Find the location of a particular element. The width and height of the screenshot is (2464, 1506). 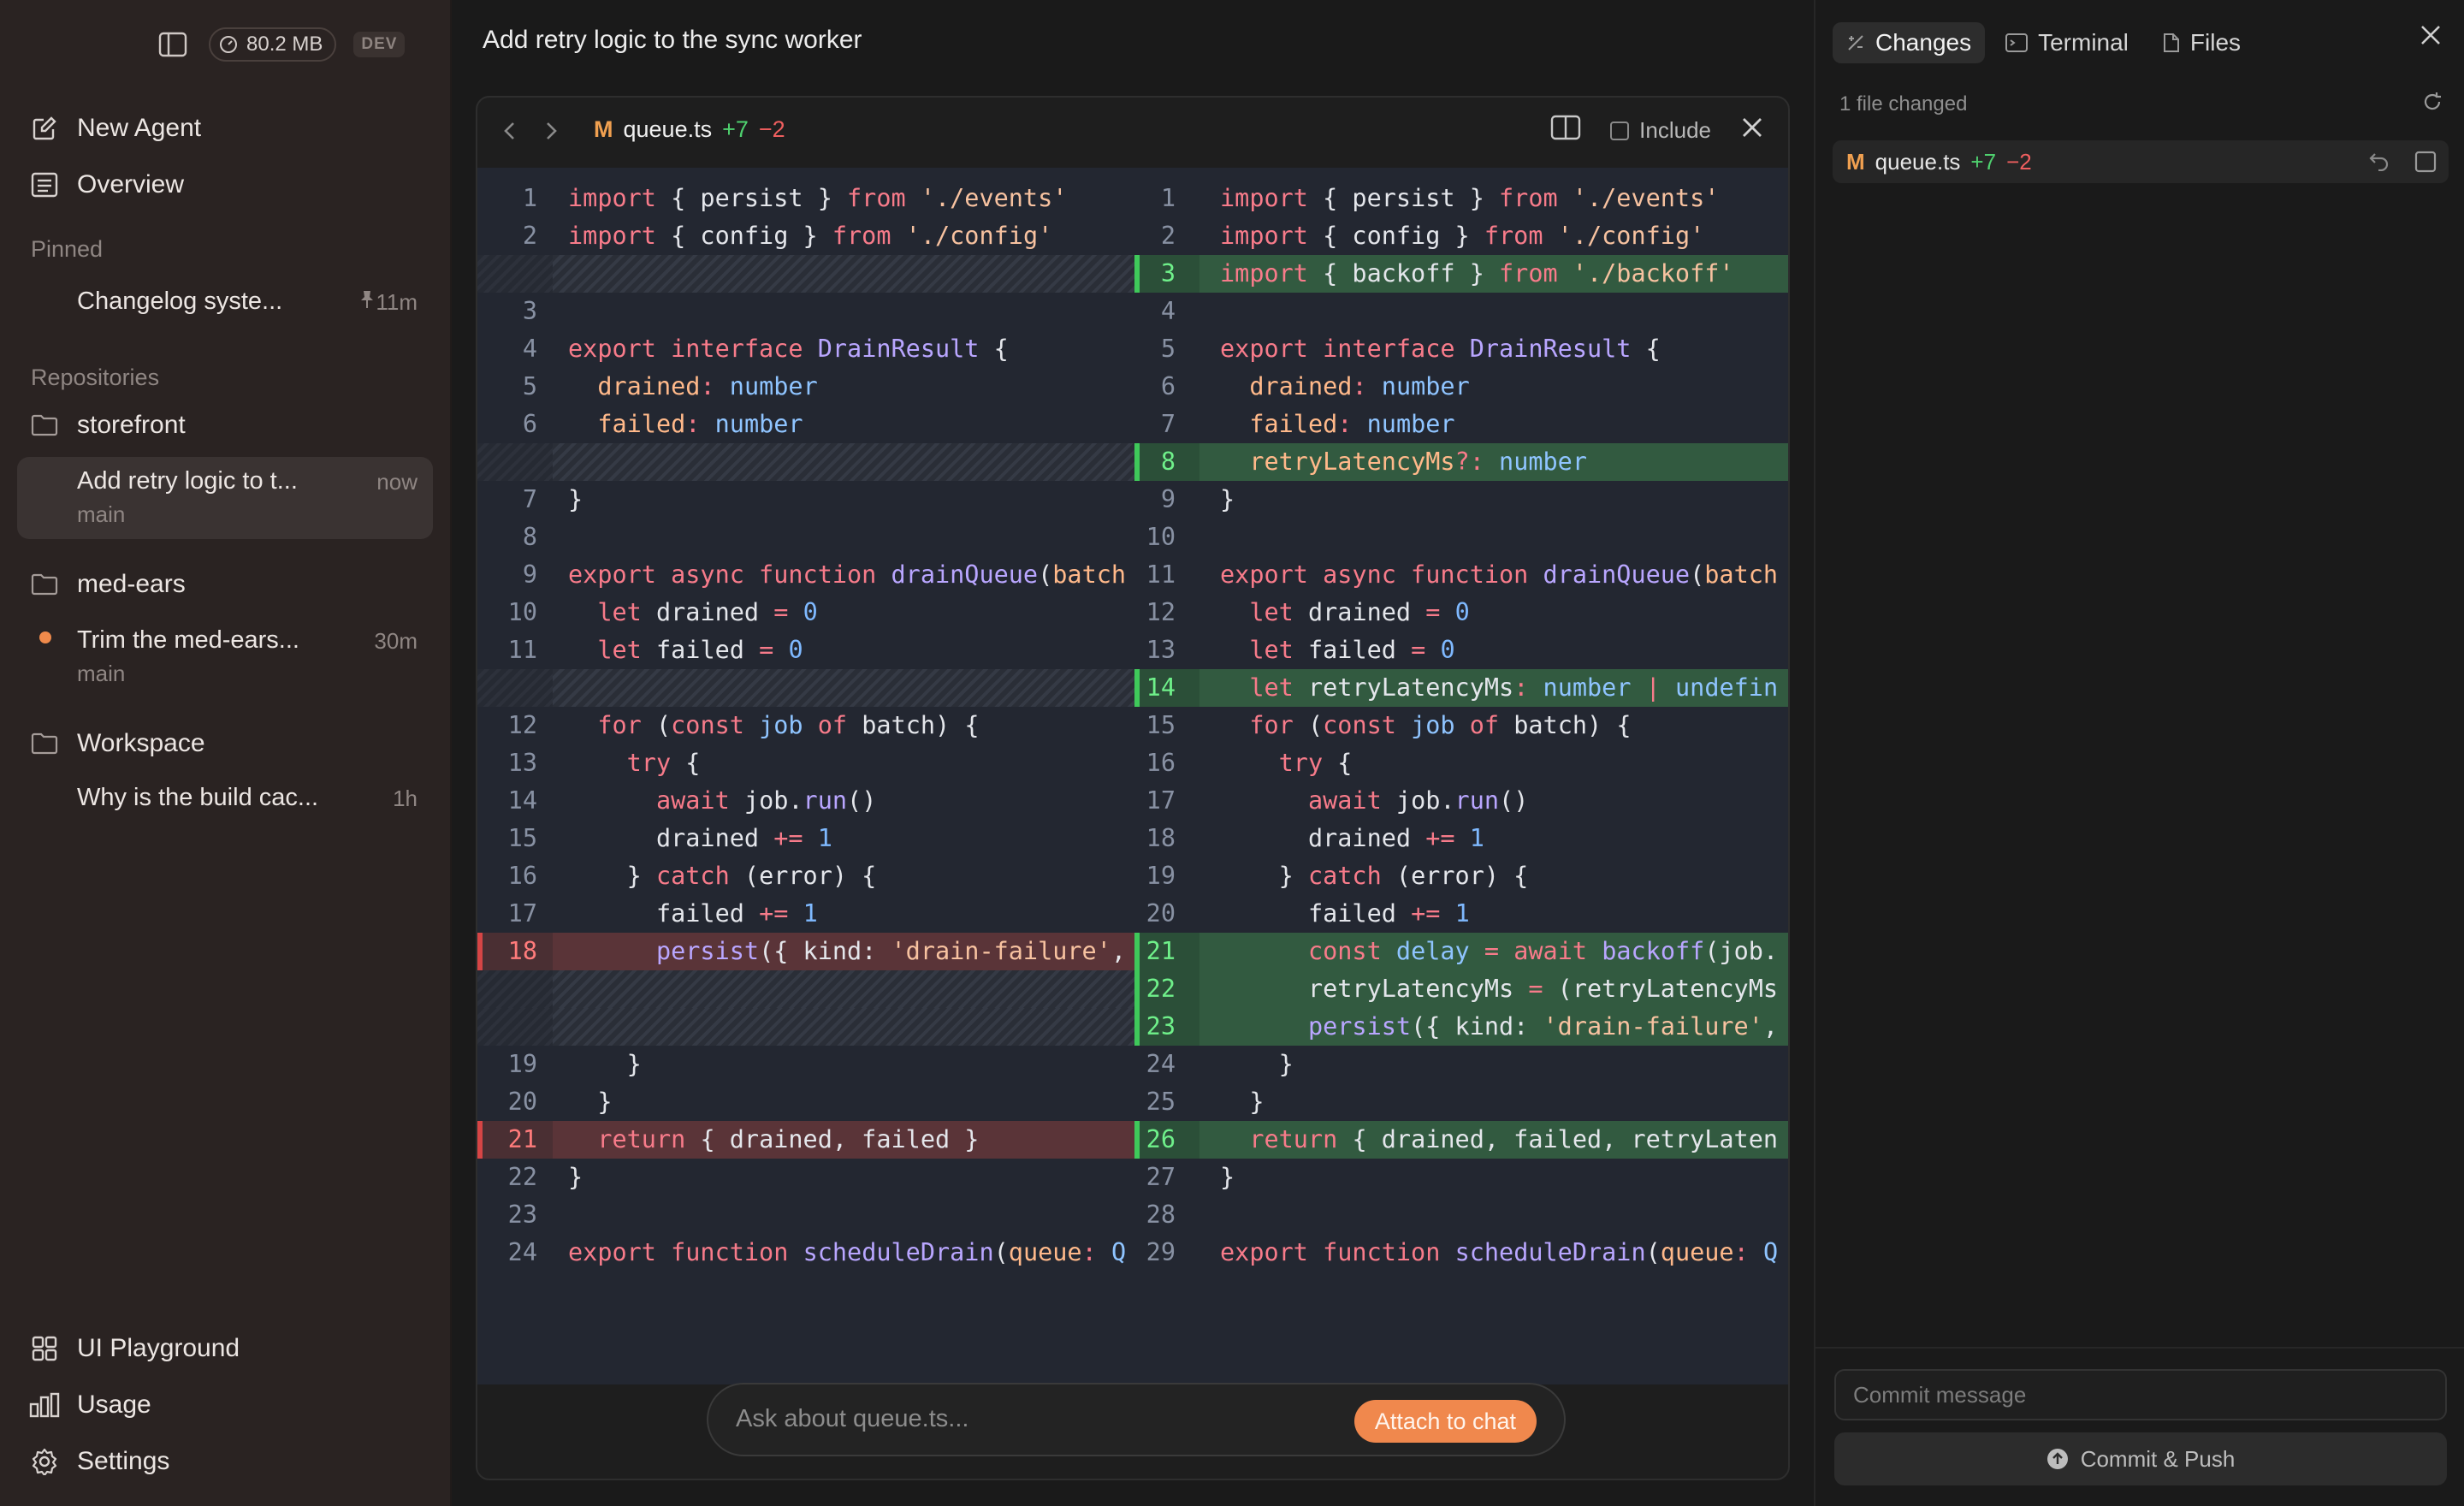

memory-indicator: 80.2 MB is located at coordinates (273, 45).